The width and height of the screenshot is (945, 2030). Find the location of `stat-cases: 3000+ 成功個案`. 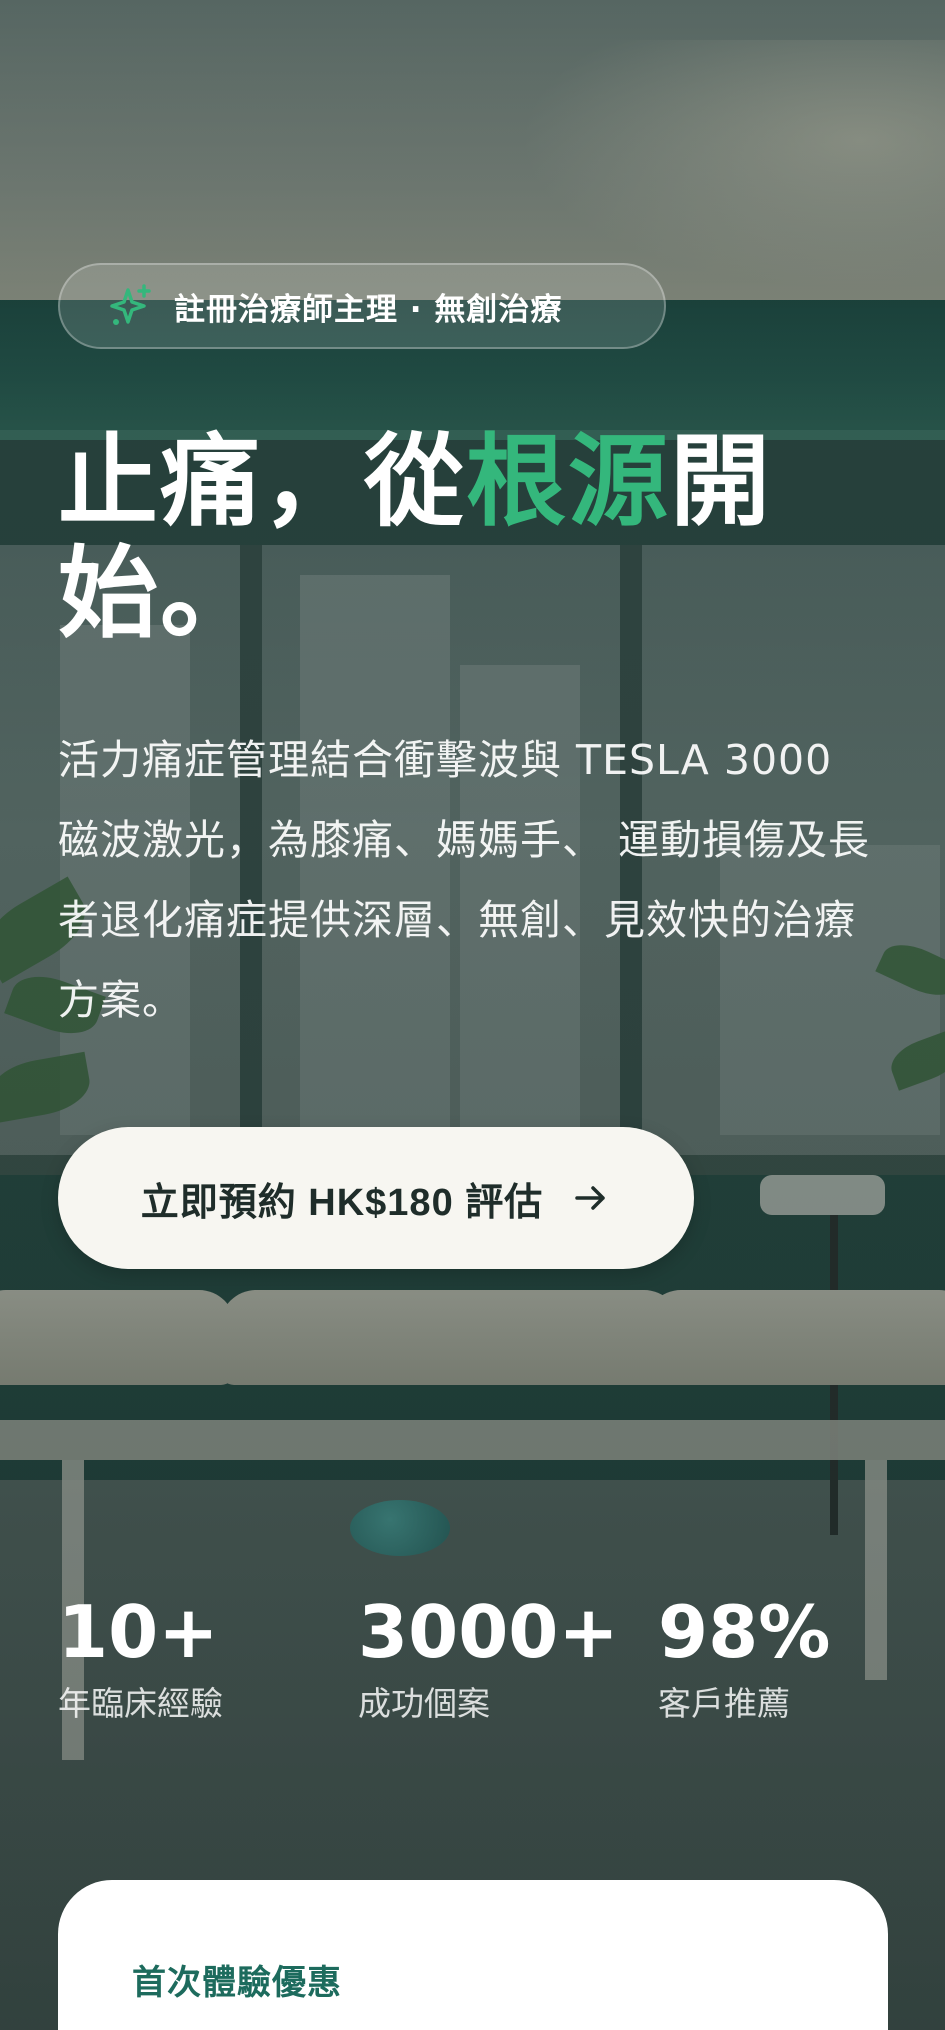

stat-cases: 3000+ 成功個案 is located at coordinates (488, 1659).